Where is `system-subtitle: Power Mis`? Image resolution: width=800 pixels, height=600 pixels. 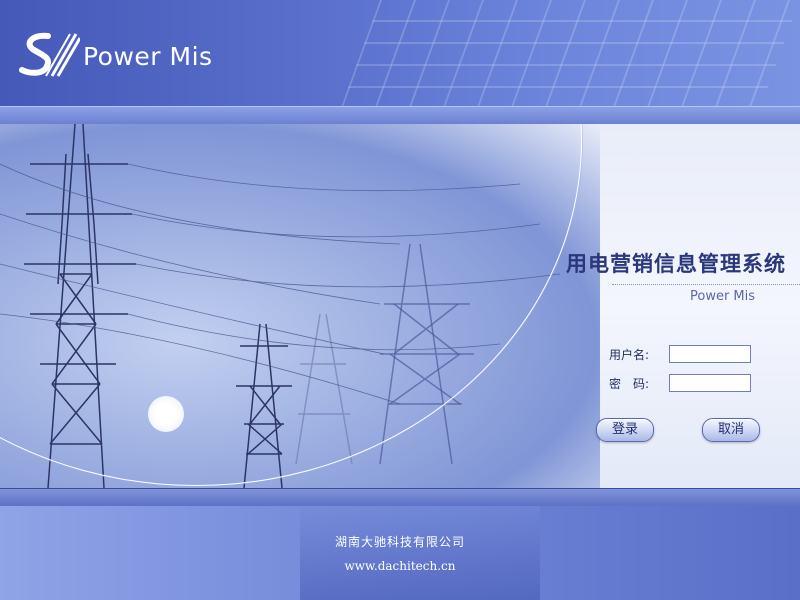
system-subtitle: Power Mis is located at coordinates (723, 296).